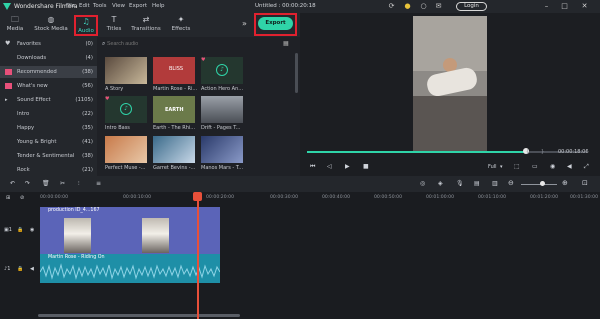 The image size is (600, 319). I want to click on timeline-scrollbar, so click(139, 315).